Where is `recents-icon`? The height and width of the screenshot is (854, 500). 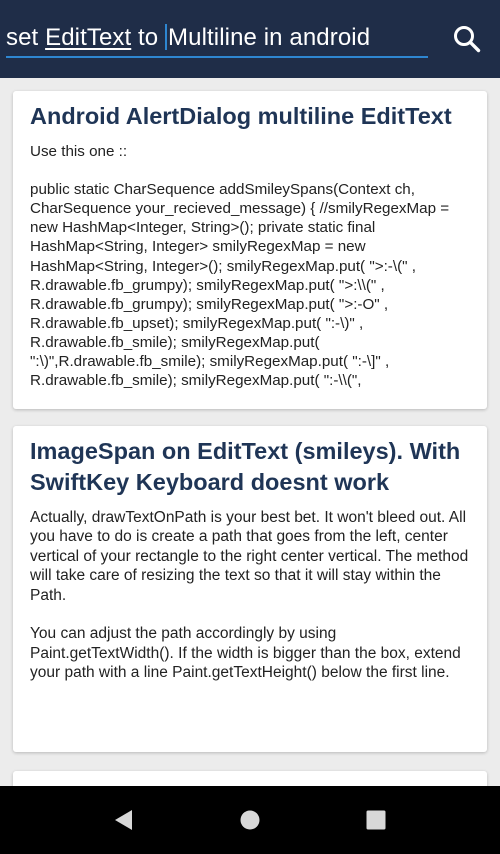
recents-icon is located at coordinates (376, 820).